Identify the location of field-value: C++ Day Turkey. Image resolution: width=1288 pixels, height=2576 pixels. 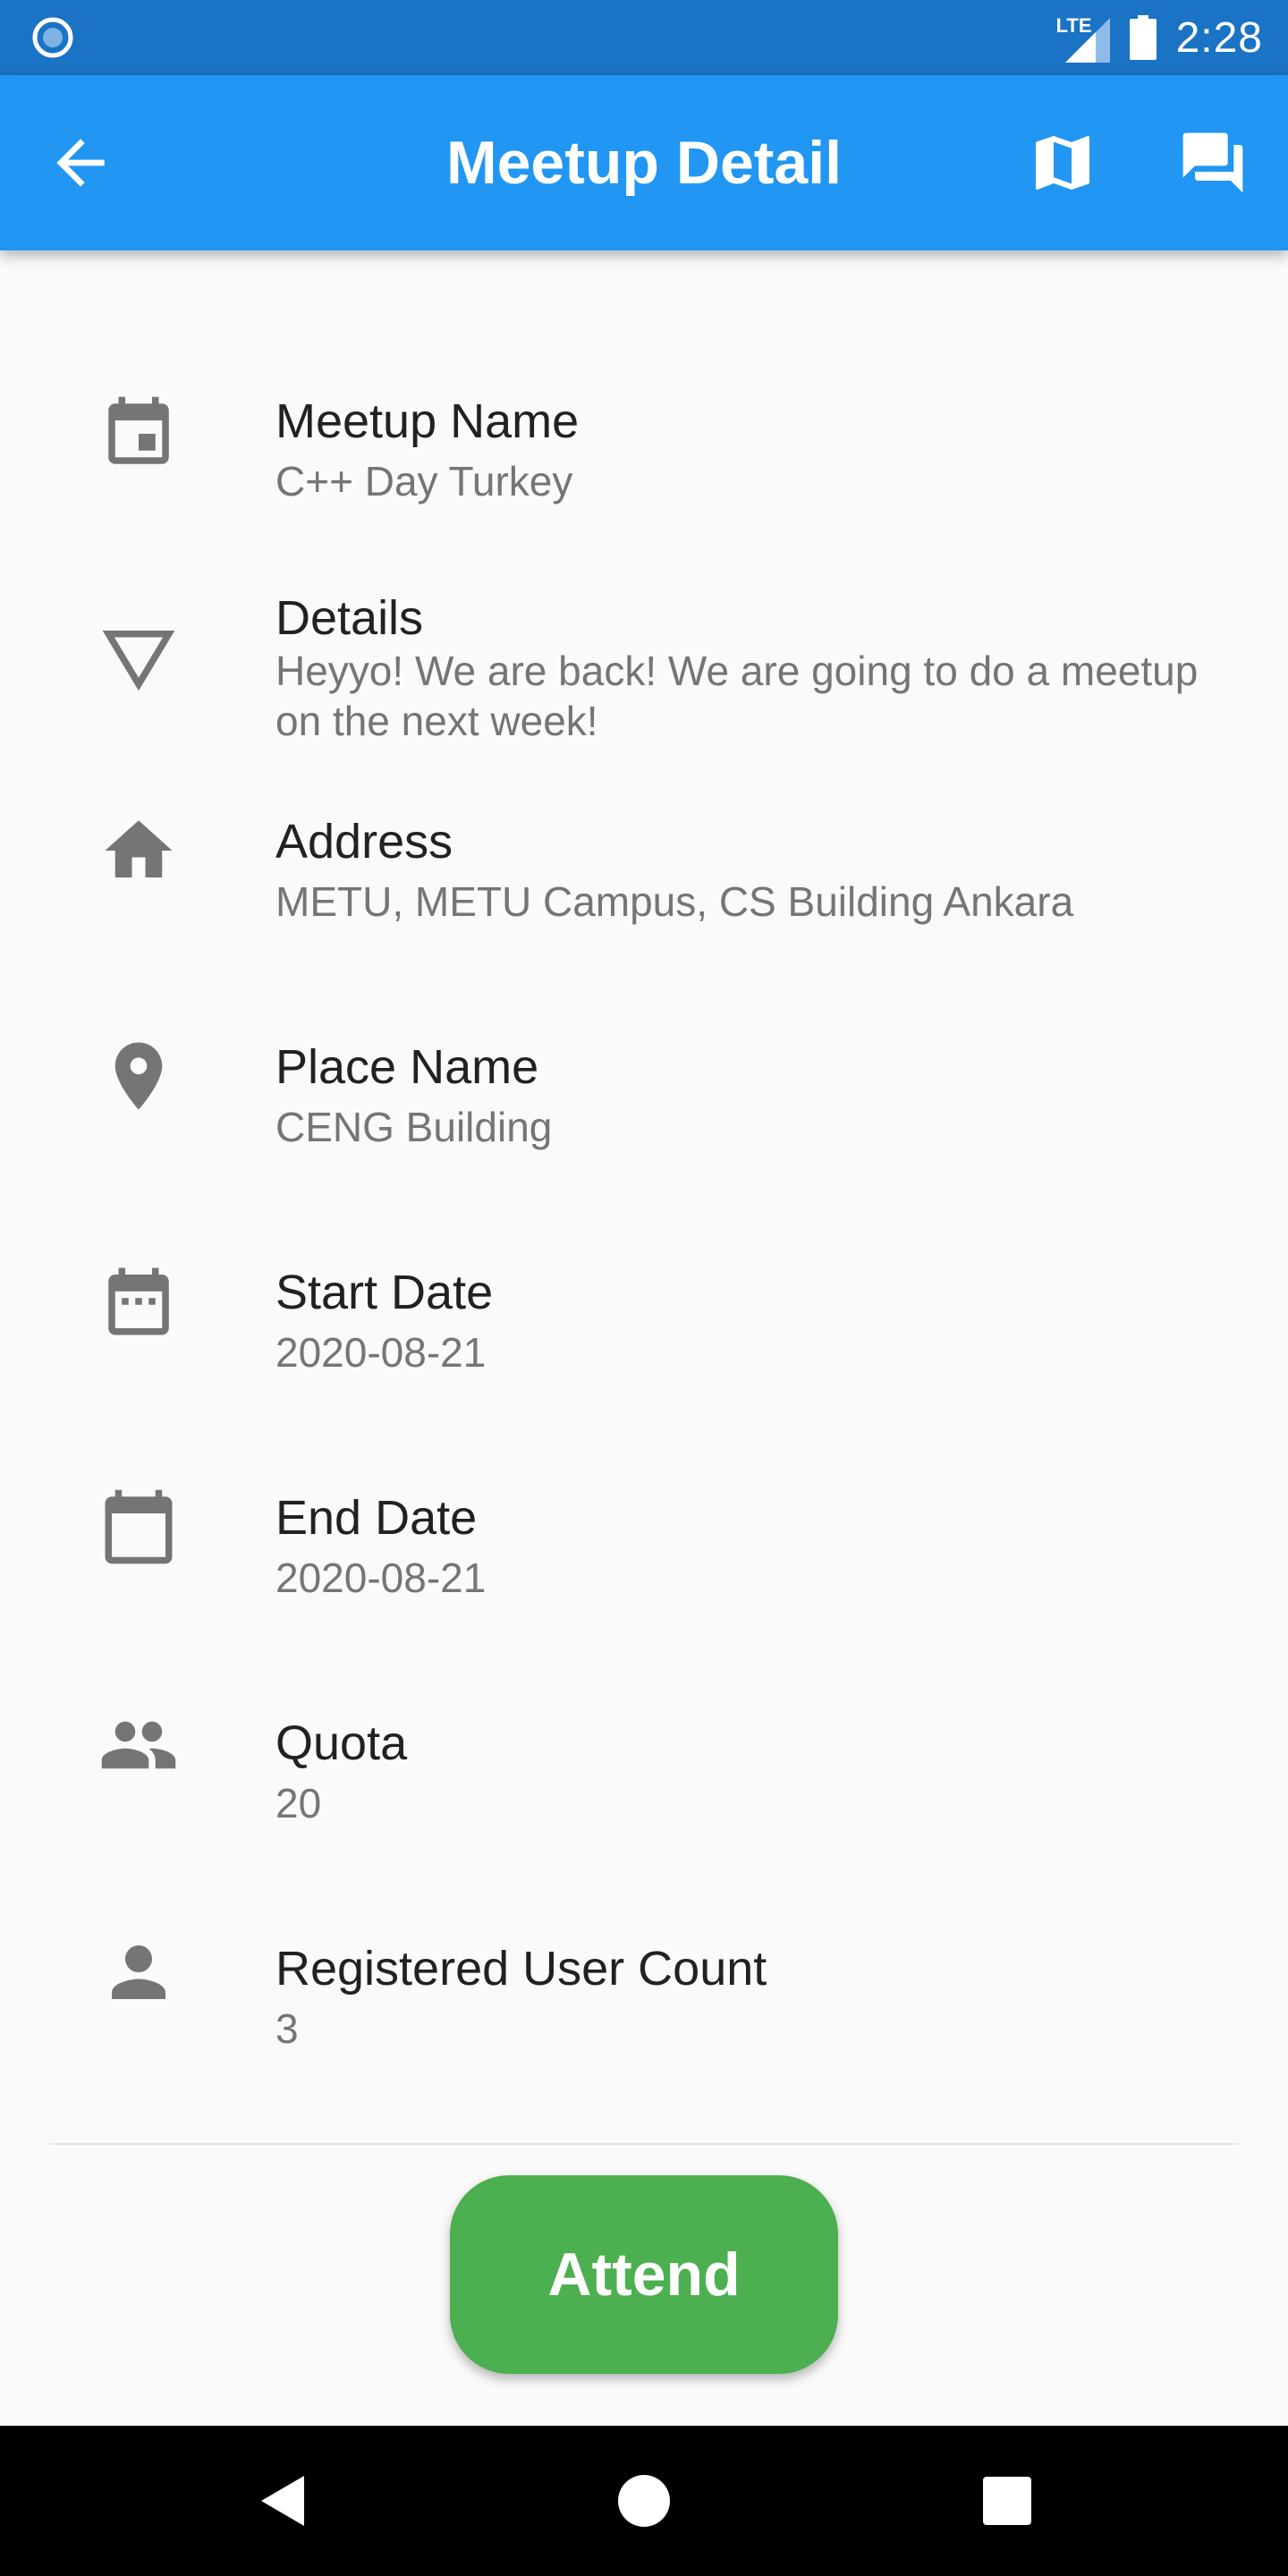
(424, 481).